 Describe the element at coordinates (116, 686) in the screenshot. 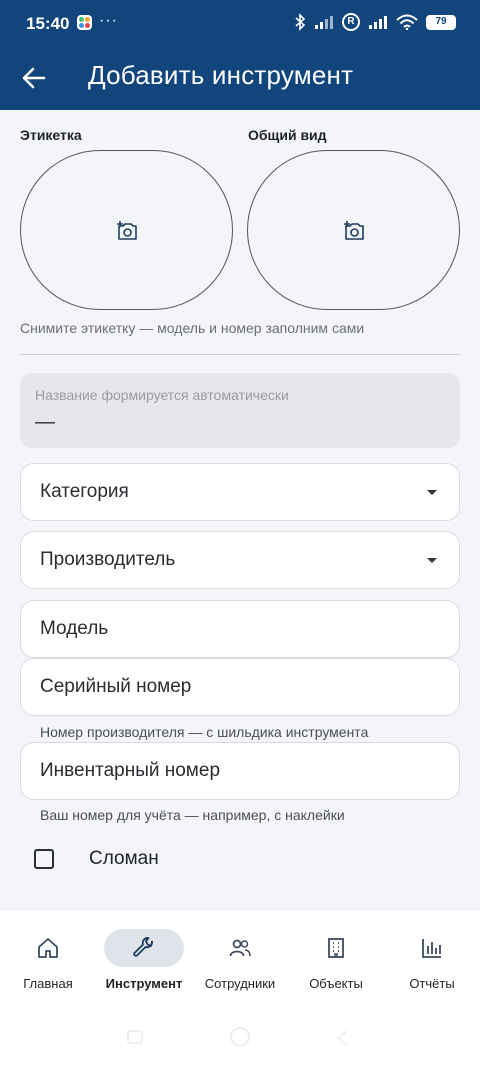

I see `serial-number-placeholder: Серийный номер` at that location.